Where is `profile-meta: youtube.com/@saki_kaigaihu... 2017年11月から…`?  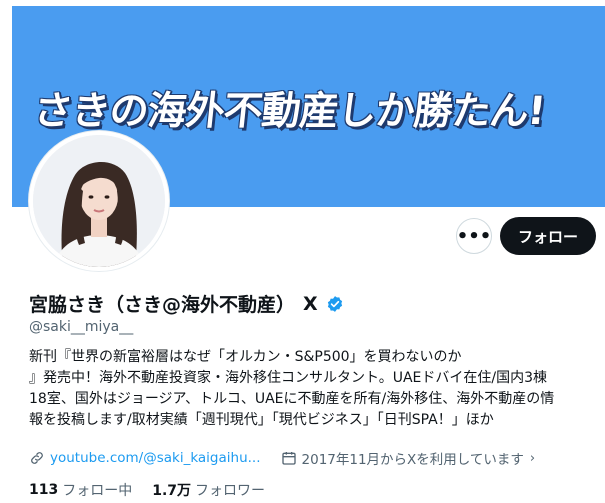
profile-meta: youtube.com/@saki_kaigaihu... 2017年11月から… is located at coordinates (282, 458).